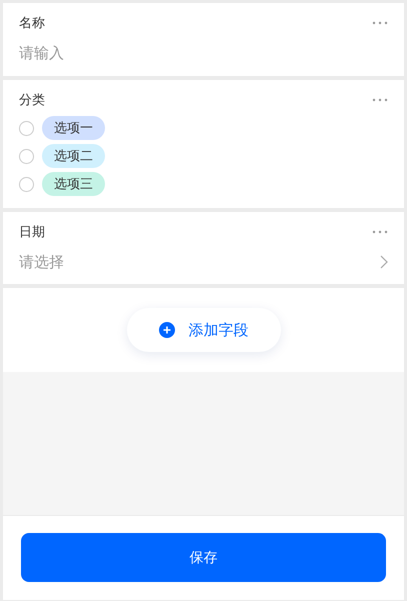 This screenshot has height=601, width=407. Describe the element at coordinates (203, 39) in the screenshot. I see `form-field-card: 名称 请输入` at that location.